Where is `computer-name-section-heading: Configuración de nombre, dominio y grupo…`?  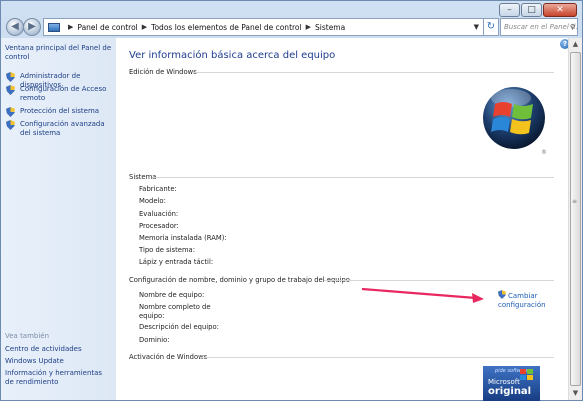 computer-name-section-heading: Configuración de nombre, dominio y grupo… is located at coordinates (239, 280).